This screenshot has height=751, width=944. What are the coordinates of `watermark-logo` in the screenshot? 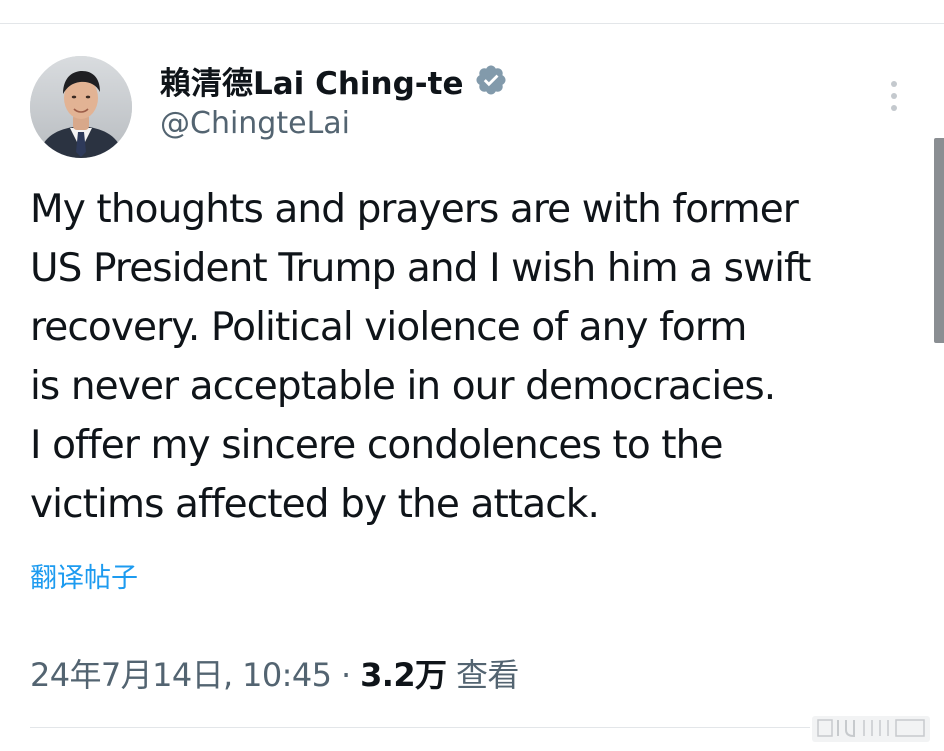 It's located at (871, 729).